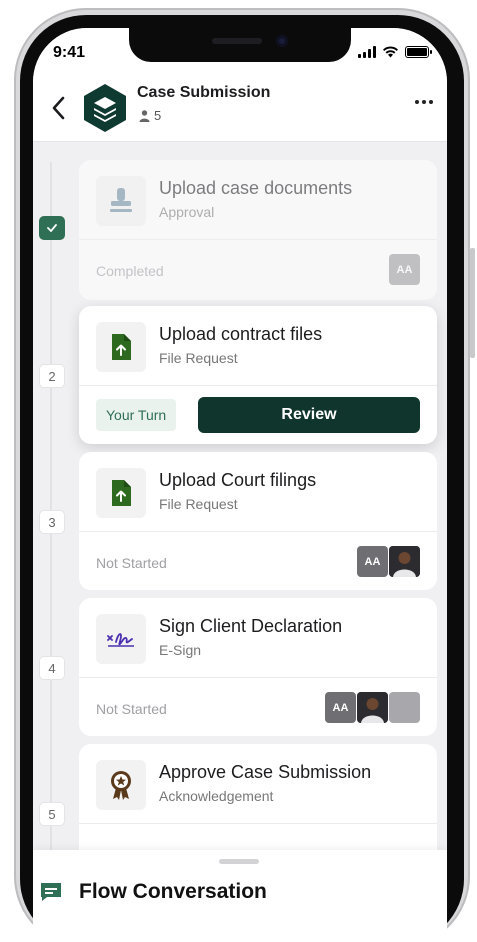 Image resolution: width=477 pixels, height=942 pixels. Describe the element at coordinates (69, 52) in the screenshot. I see `status-time: 9:41` at that location.